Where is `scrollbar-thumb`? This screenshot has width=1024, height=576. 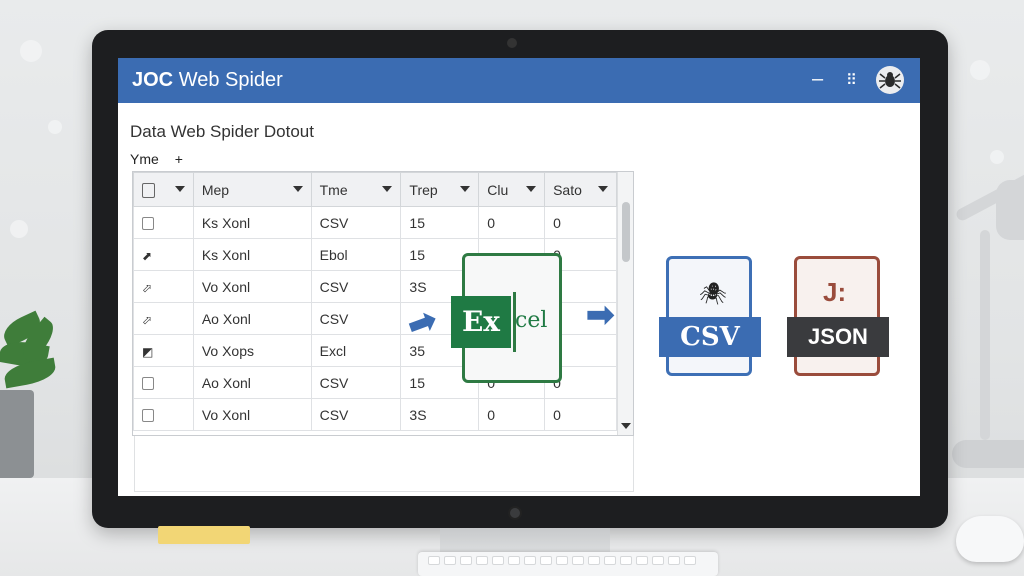 scrollbar-thumb is located at coordinates (626, 232).